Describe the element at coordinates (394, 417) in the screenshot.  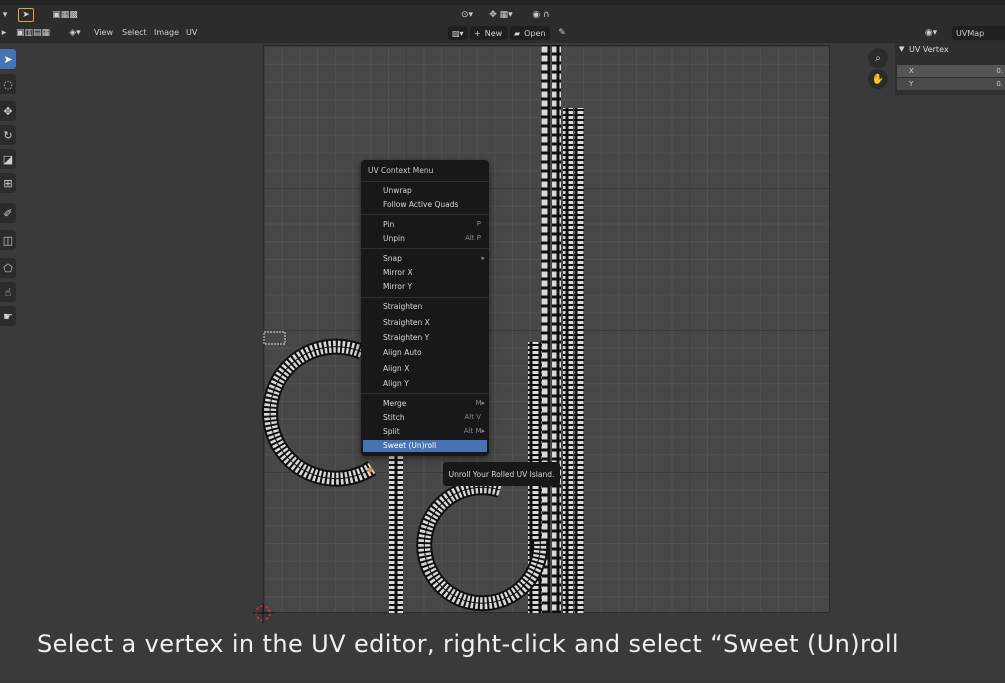
I see `menu-item-stitch: Stitch` at that location.